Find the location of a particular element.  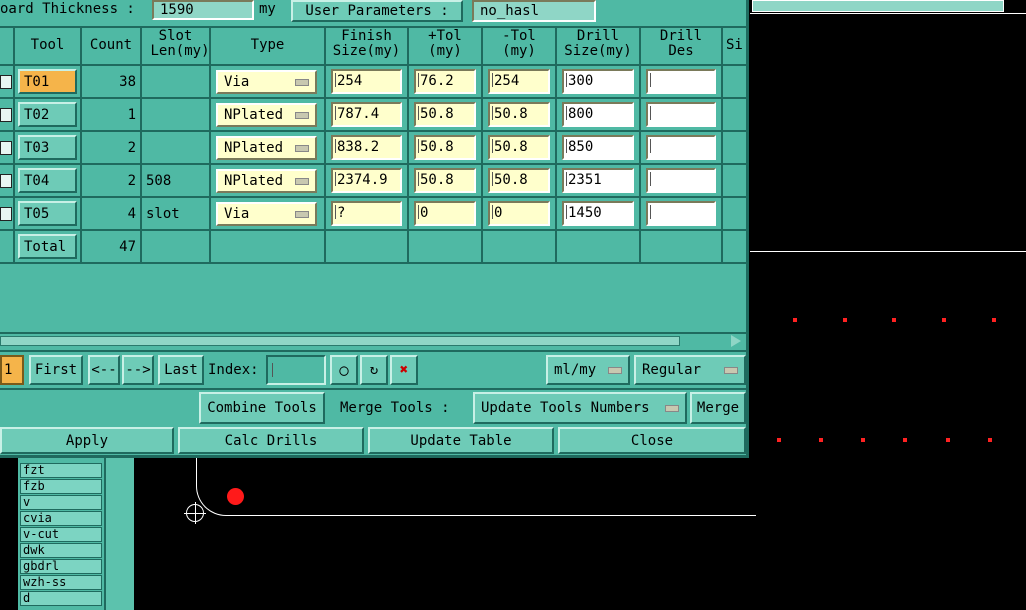

ptol-value: 50.8 is located at coordinates (437, 147).